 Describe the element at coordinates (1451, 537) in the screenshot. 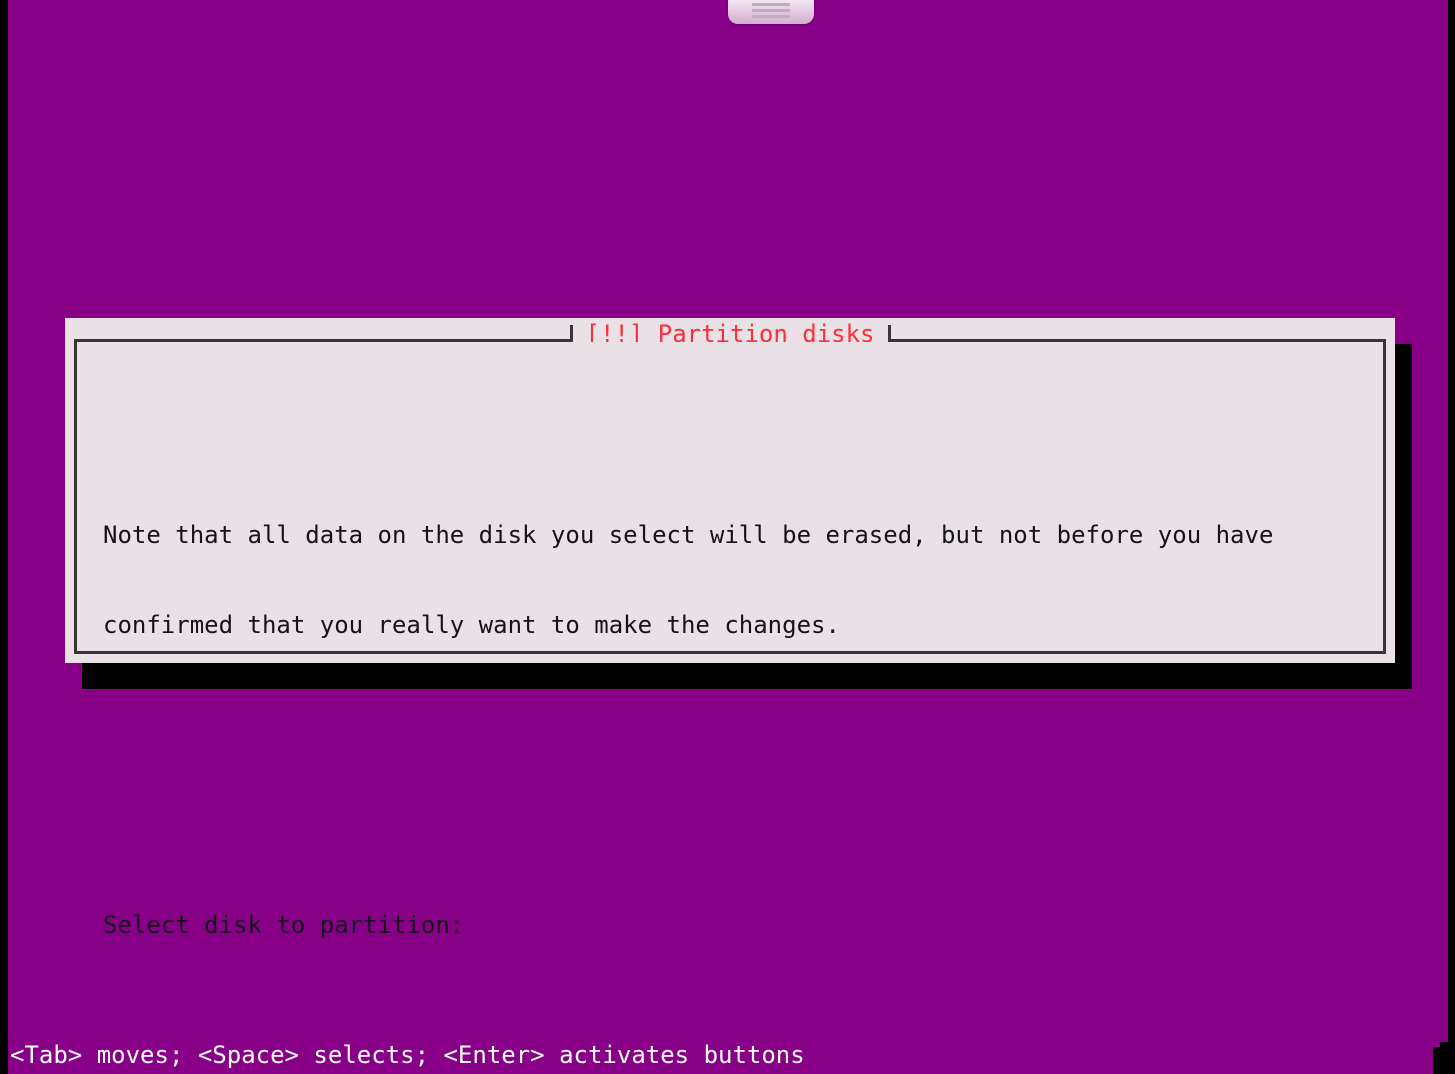

I see `screen-right-edge` at that location.